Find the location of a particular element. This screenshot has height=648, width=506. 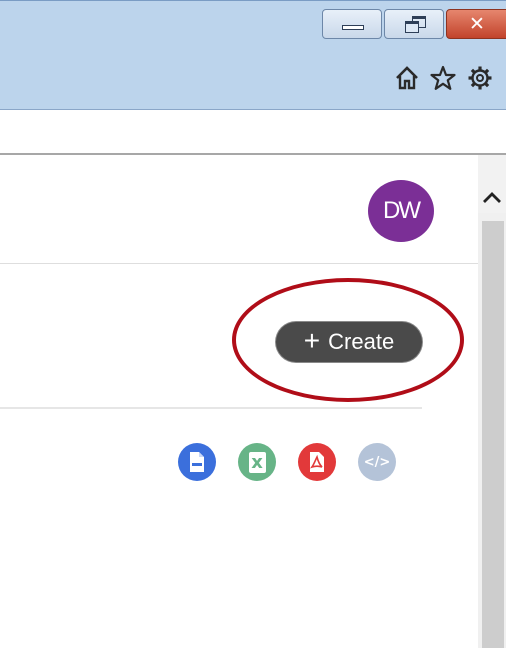

minimize-icon is located at coordinates (353, 27).